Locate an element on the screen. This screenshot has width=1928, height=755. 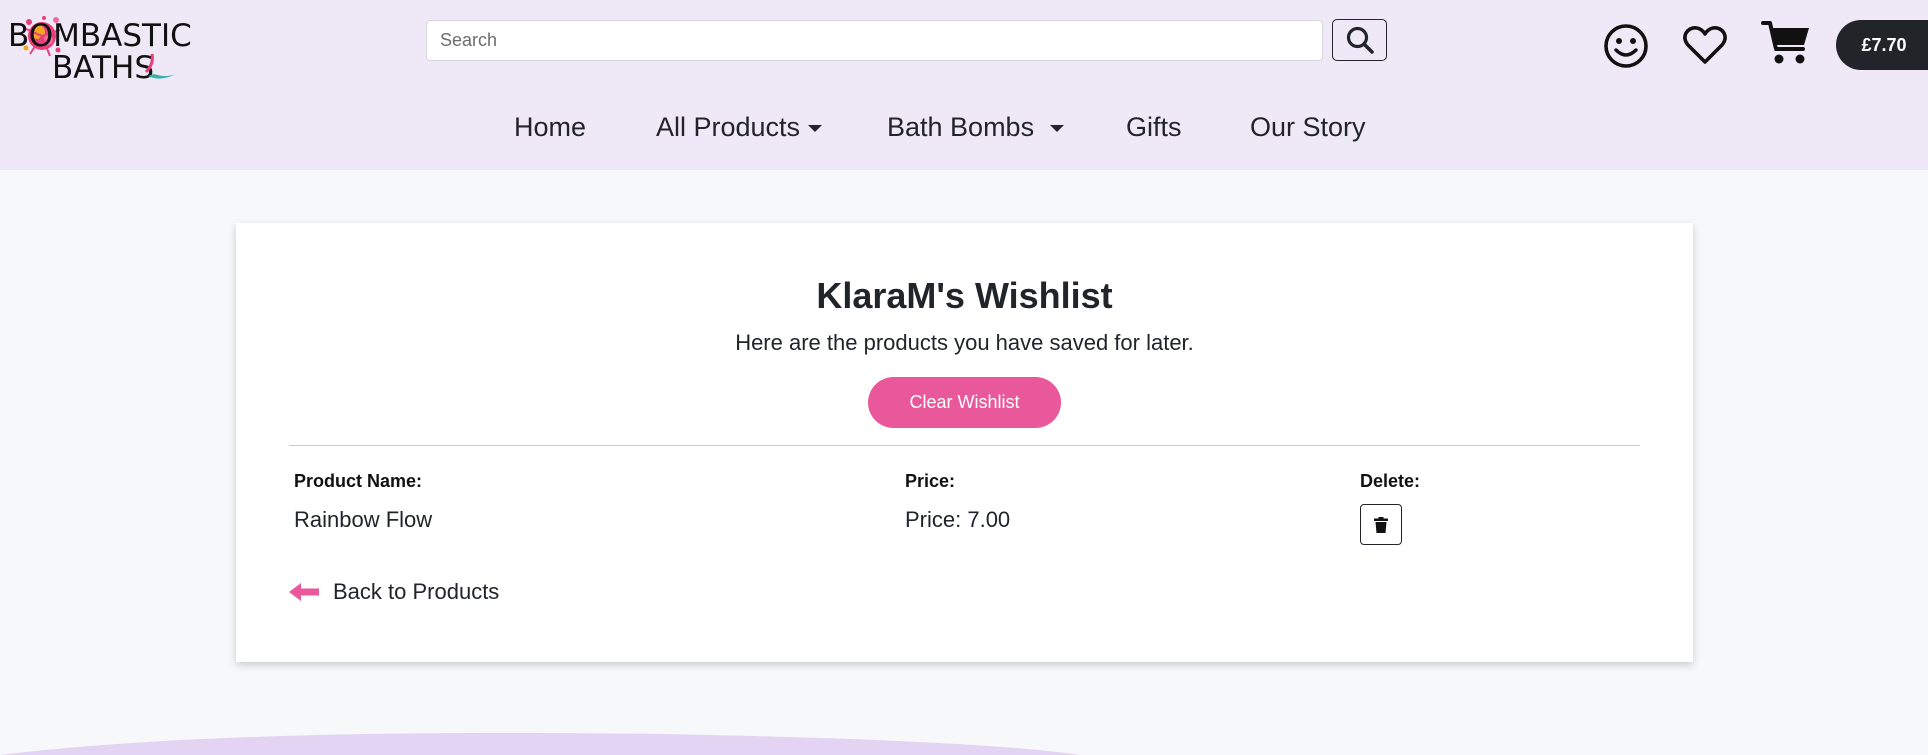
nav-item-label: All Products is located at coordinates (728, 127).